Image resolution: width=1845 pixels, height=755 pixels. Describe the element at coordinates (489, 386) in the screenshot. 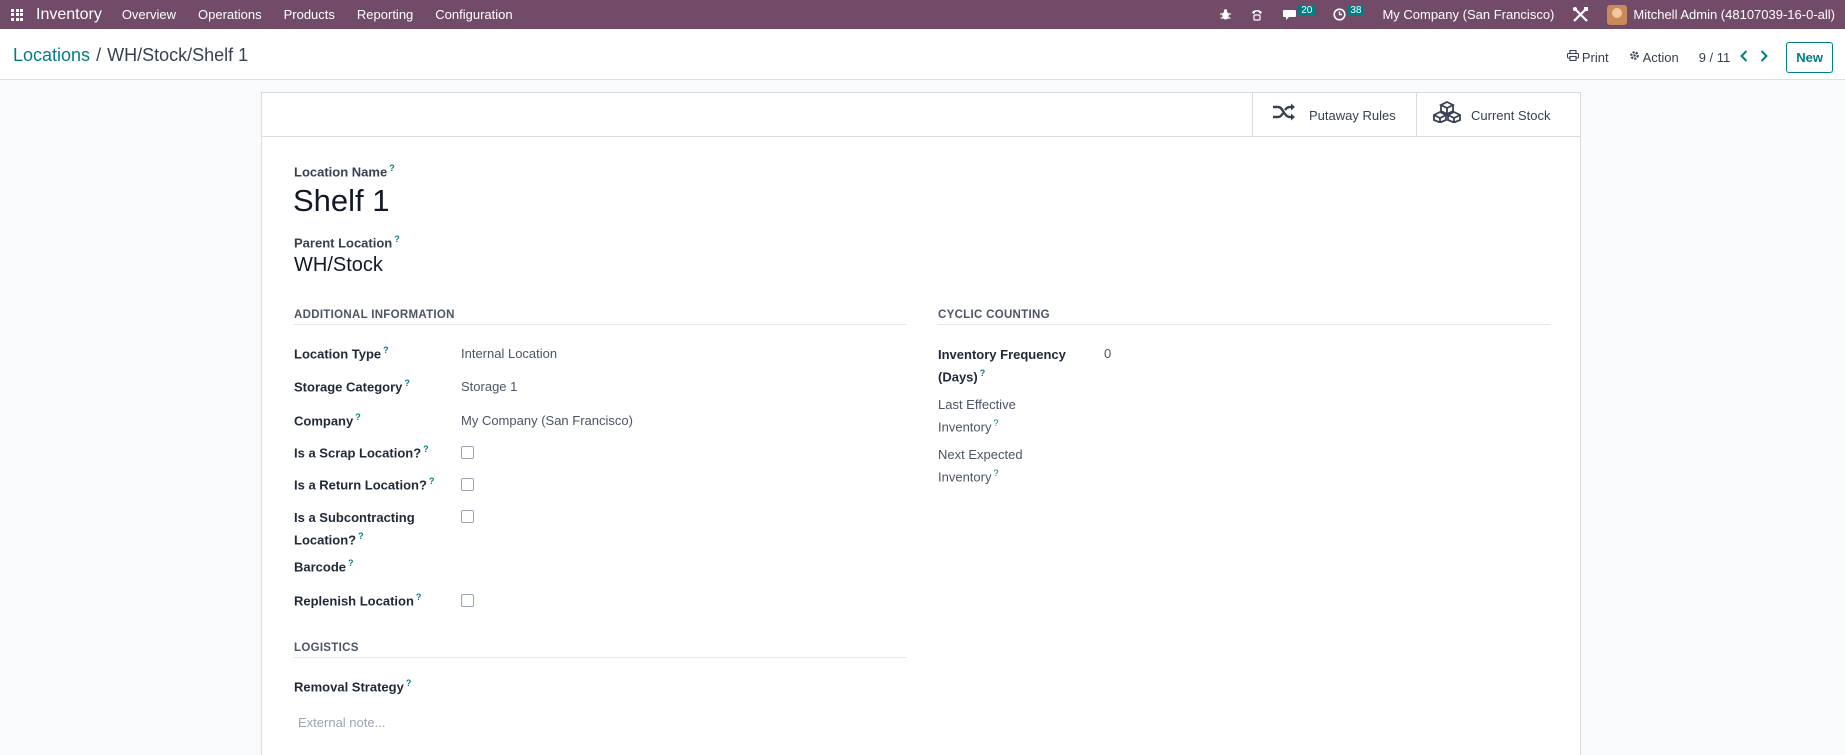

I see `storage-category-field: Storage 1` at that location.